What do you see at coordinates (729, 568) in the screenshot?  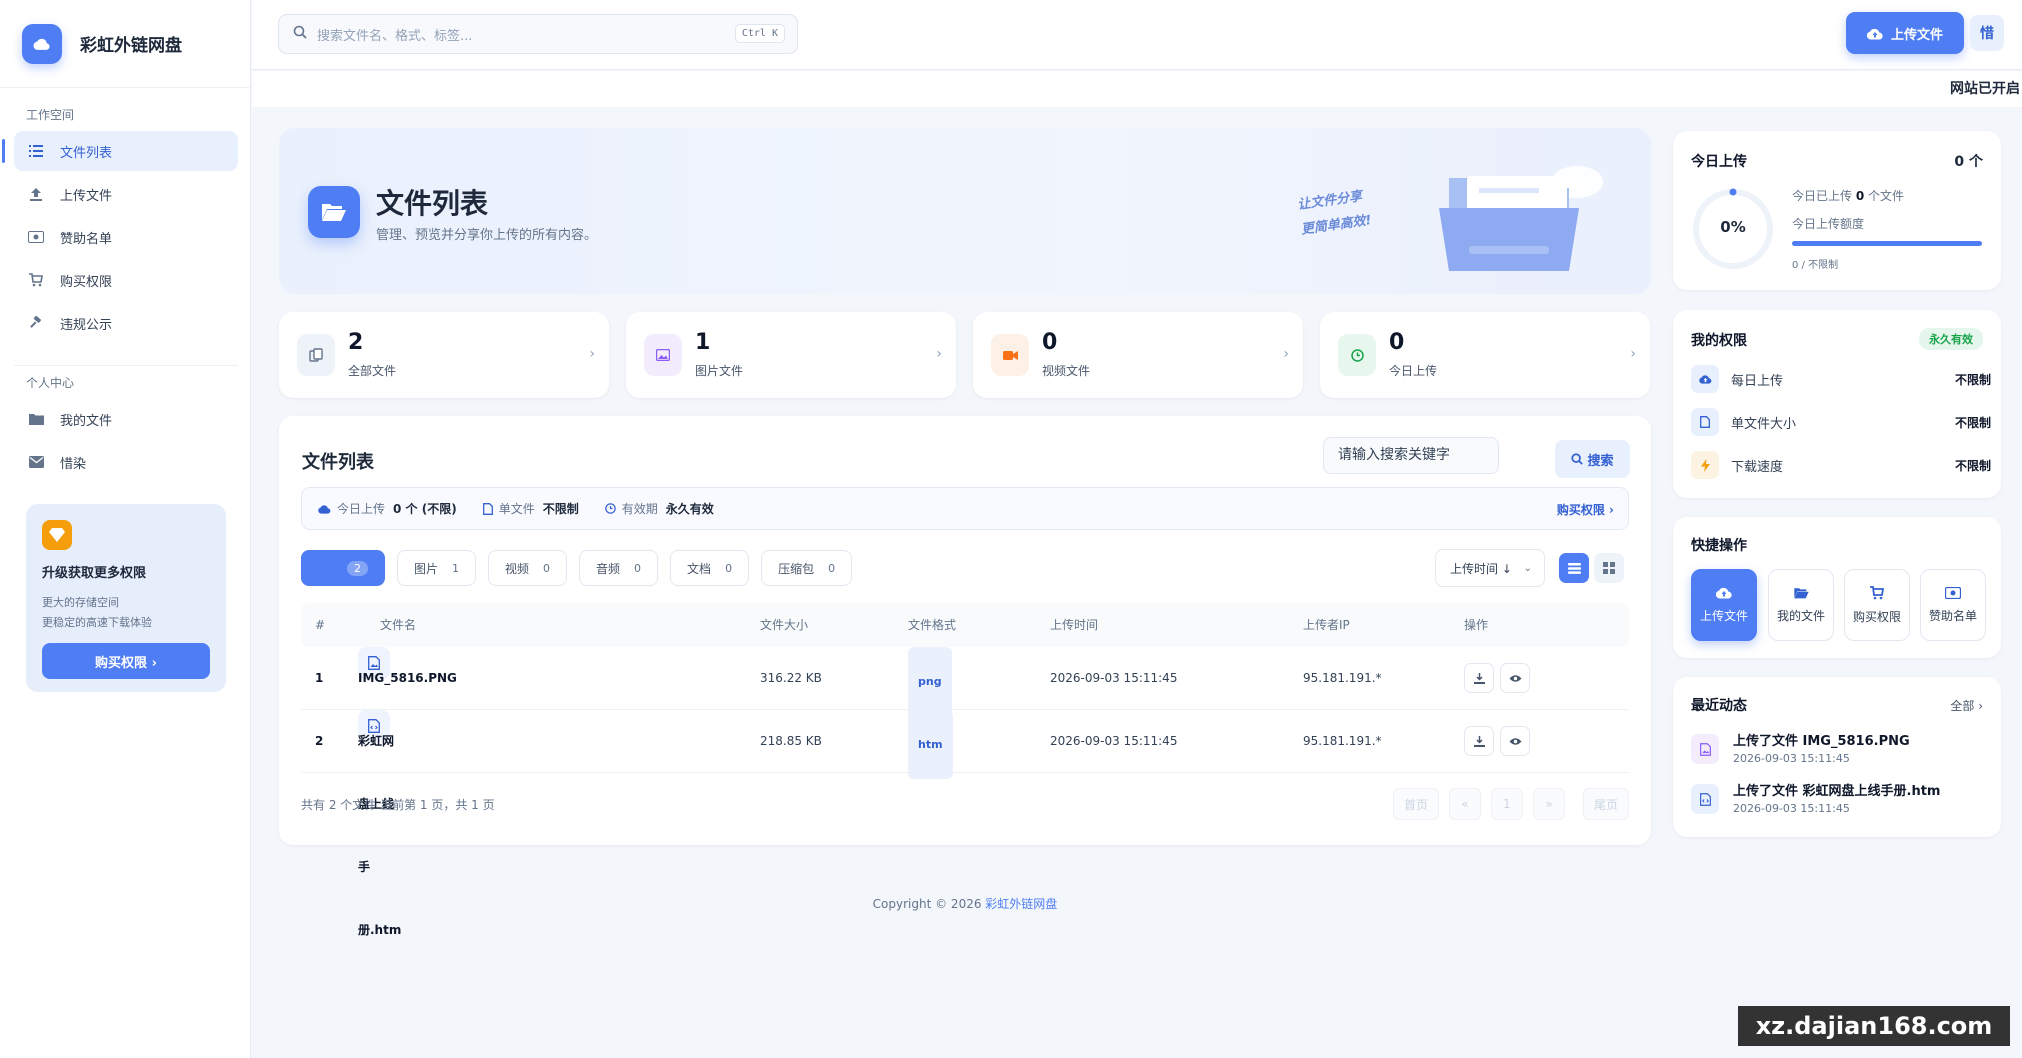 I see `tab-count: 0` at bounding box center [729, 568].